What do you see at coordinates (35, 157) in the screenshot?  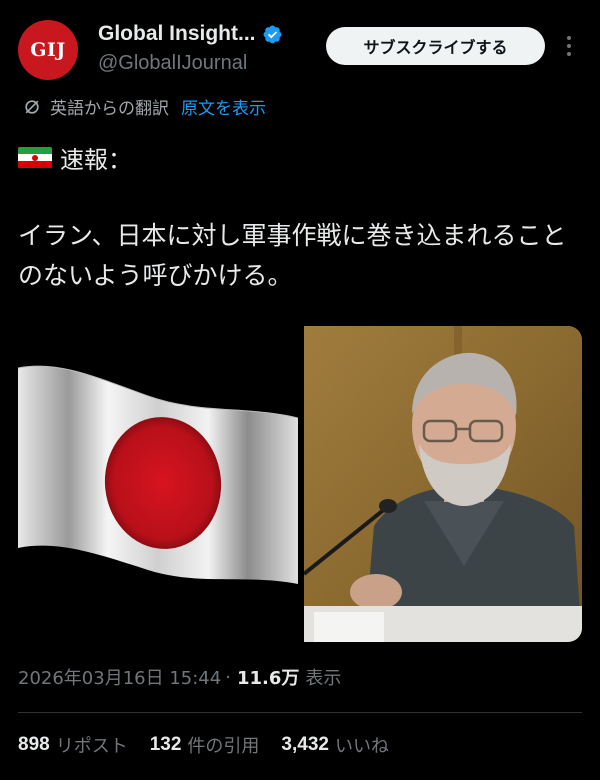 I see `iran-flag-icon` at bounding box center [35, 157].